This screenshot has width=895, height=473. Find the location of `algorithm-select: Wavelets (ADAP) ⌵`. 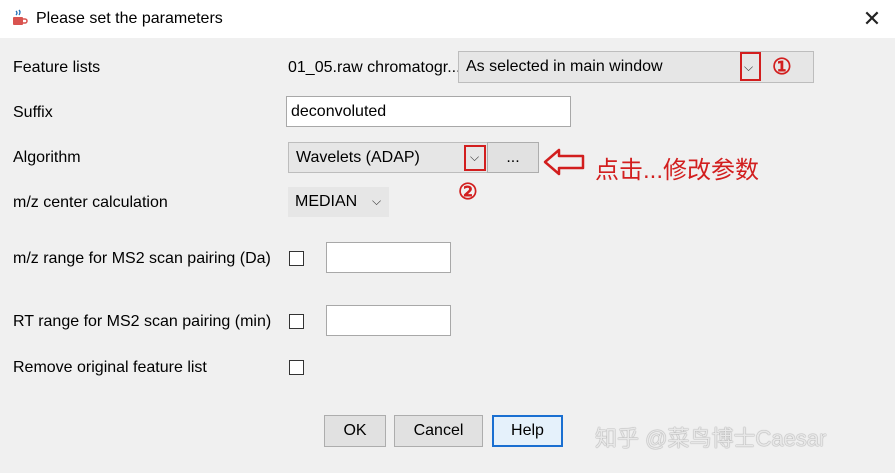

algorithm-select: Wavelets (ADAP) ⌵ is located at coordinates (388, 157).